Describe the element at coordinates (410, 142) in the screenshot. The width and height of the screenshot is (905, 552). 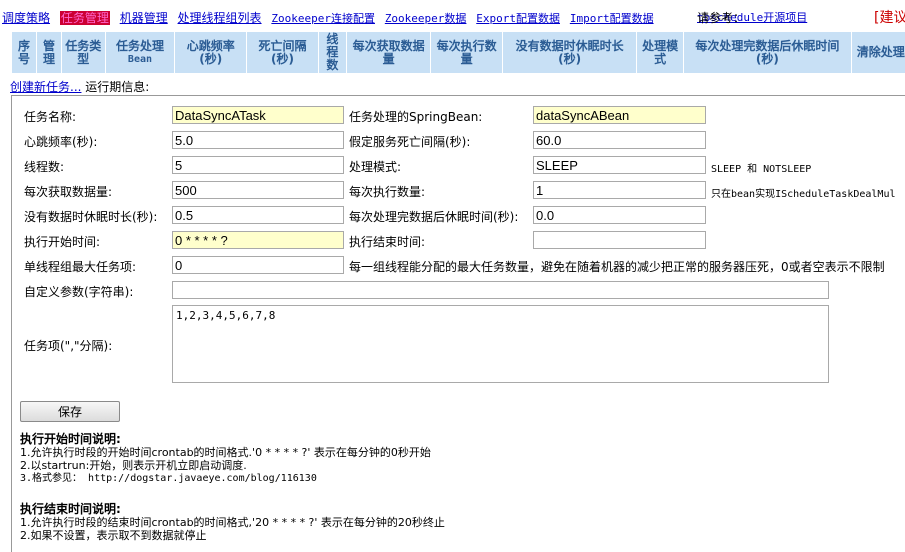
I see `dead-interval-label: 假定服务死亡间隔(秒):` at that location.